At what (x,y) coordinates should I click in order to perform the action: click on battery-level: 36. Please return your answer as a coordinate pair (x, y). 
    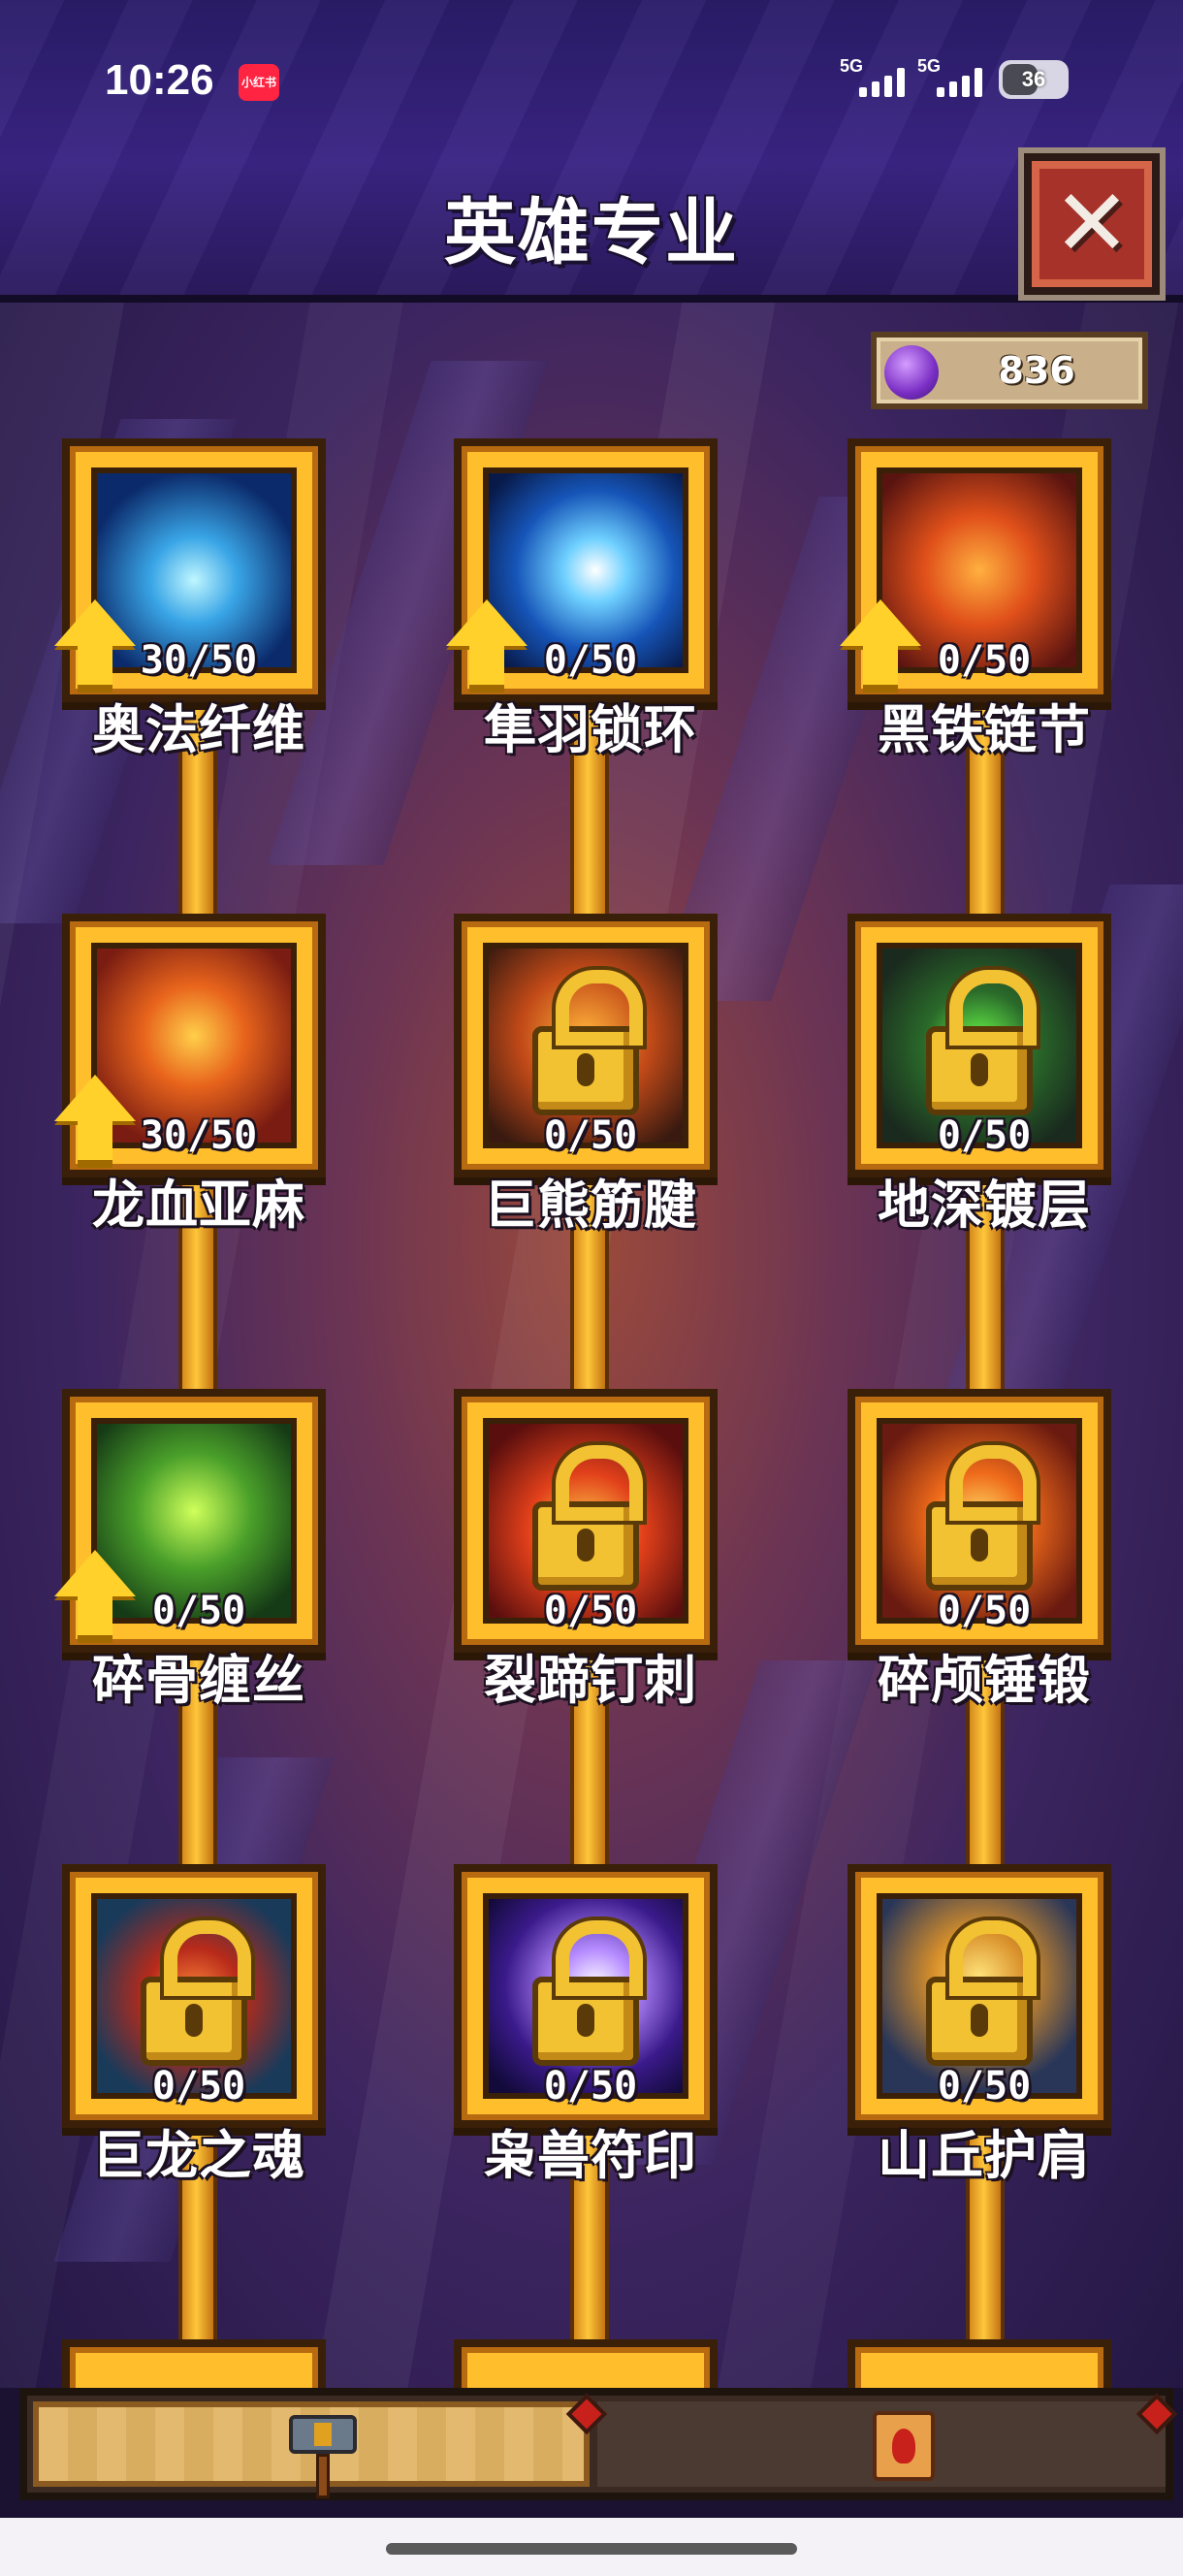
    Looking at the image, I should click on (1033, 79).